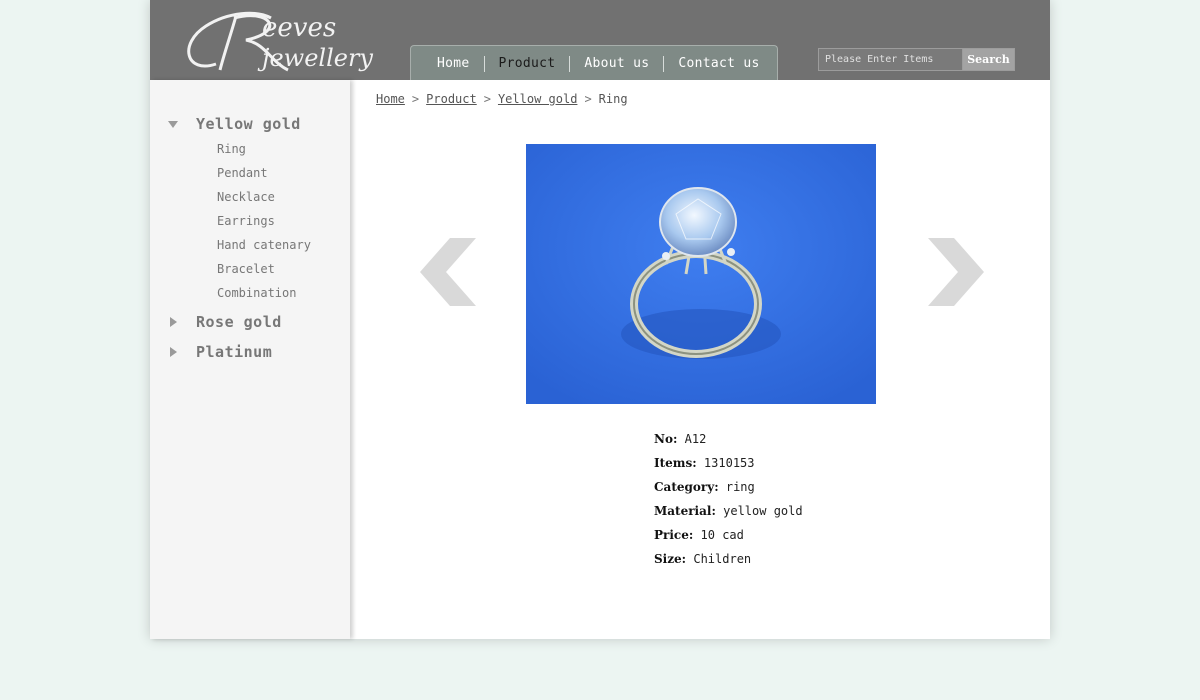 The image size is (1200, 700). I want to click on subcategory-bracelet: Bracelet, so click(250, 272).